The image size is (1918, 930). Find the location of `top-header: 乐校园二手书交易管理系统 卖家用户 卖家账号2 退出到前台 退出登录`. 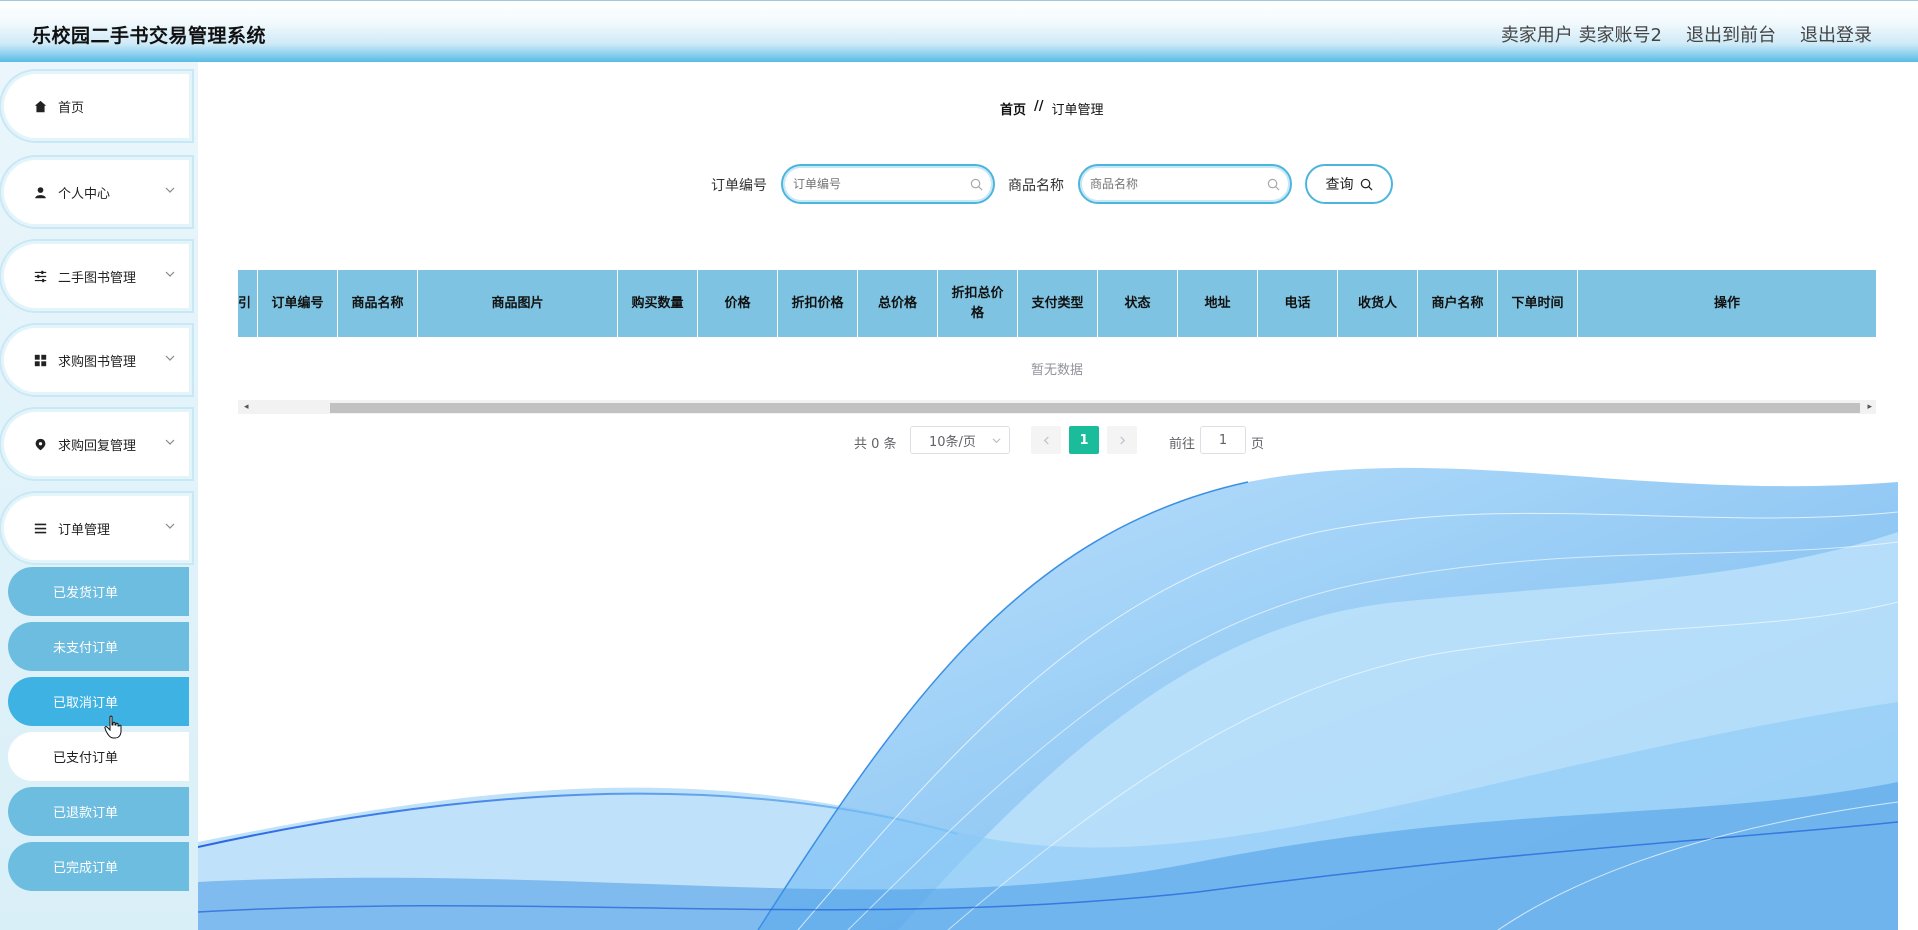

top-header: 乐校园二手书交易管理系统 卖家用户 卖家账号2 退出到前台 退出登录 is located at coordinates (959, 31).